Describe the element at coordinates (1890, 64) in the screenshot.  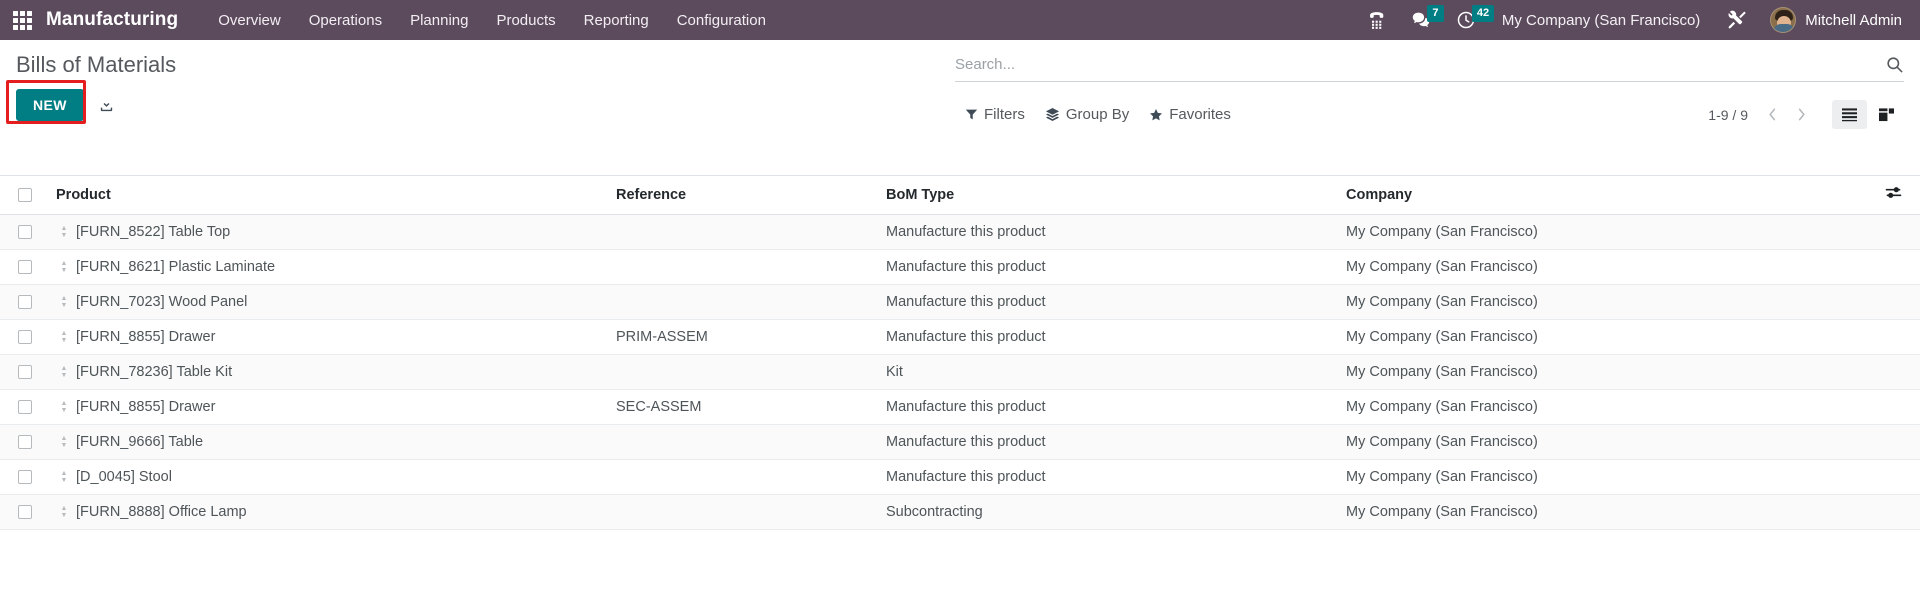
I see `magnifier-icon` at that location.